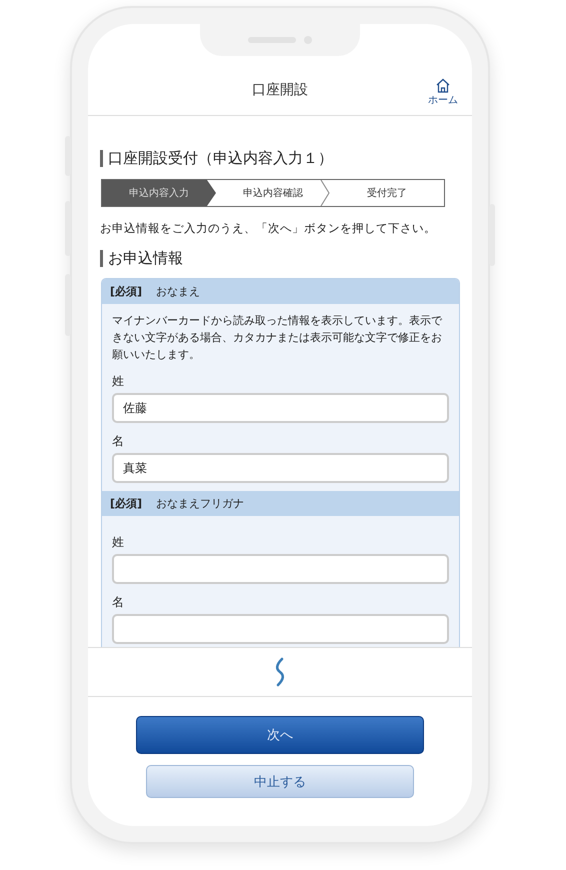 Image resolution: width=566 pixels, height=870 pixels. What do you see at coordinates (280, 735) in the screenshot?
I see `next-button: 次へ` at bounding box center [280, 735].